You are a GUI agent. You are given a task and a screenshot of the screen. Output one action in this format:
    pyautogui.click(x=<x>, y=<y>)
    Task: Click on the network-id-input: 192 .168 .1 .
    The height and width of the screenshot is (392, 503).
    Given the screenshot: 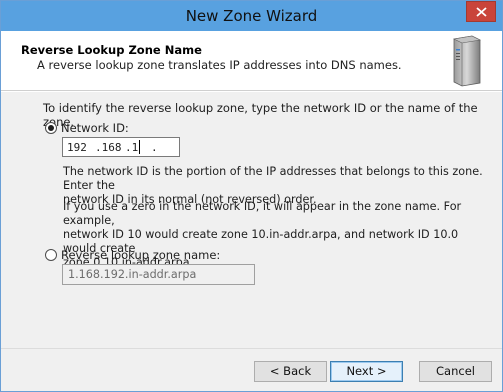 What is the action you would take?
    pyautogui.click(x=121, y=147)
    